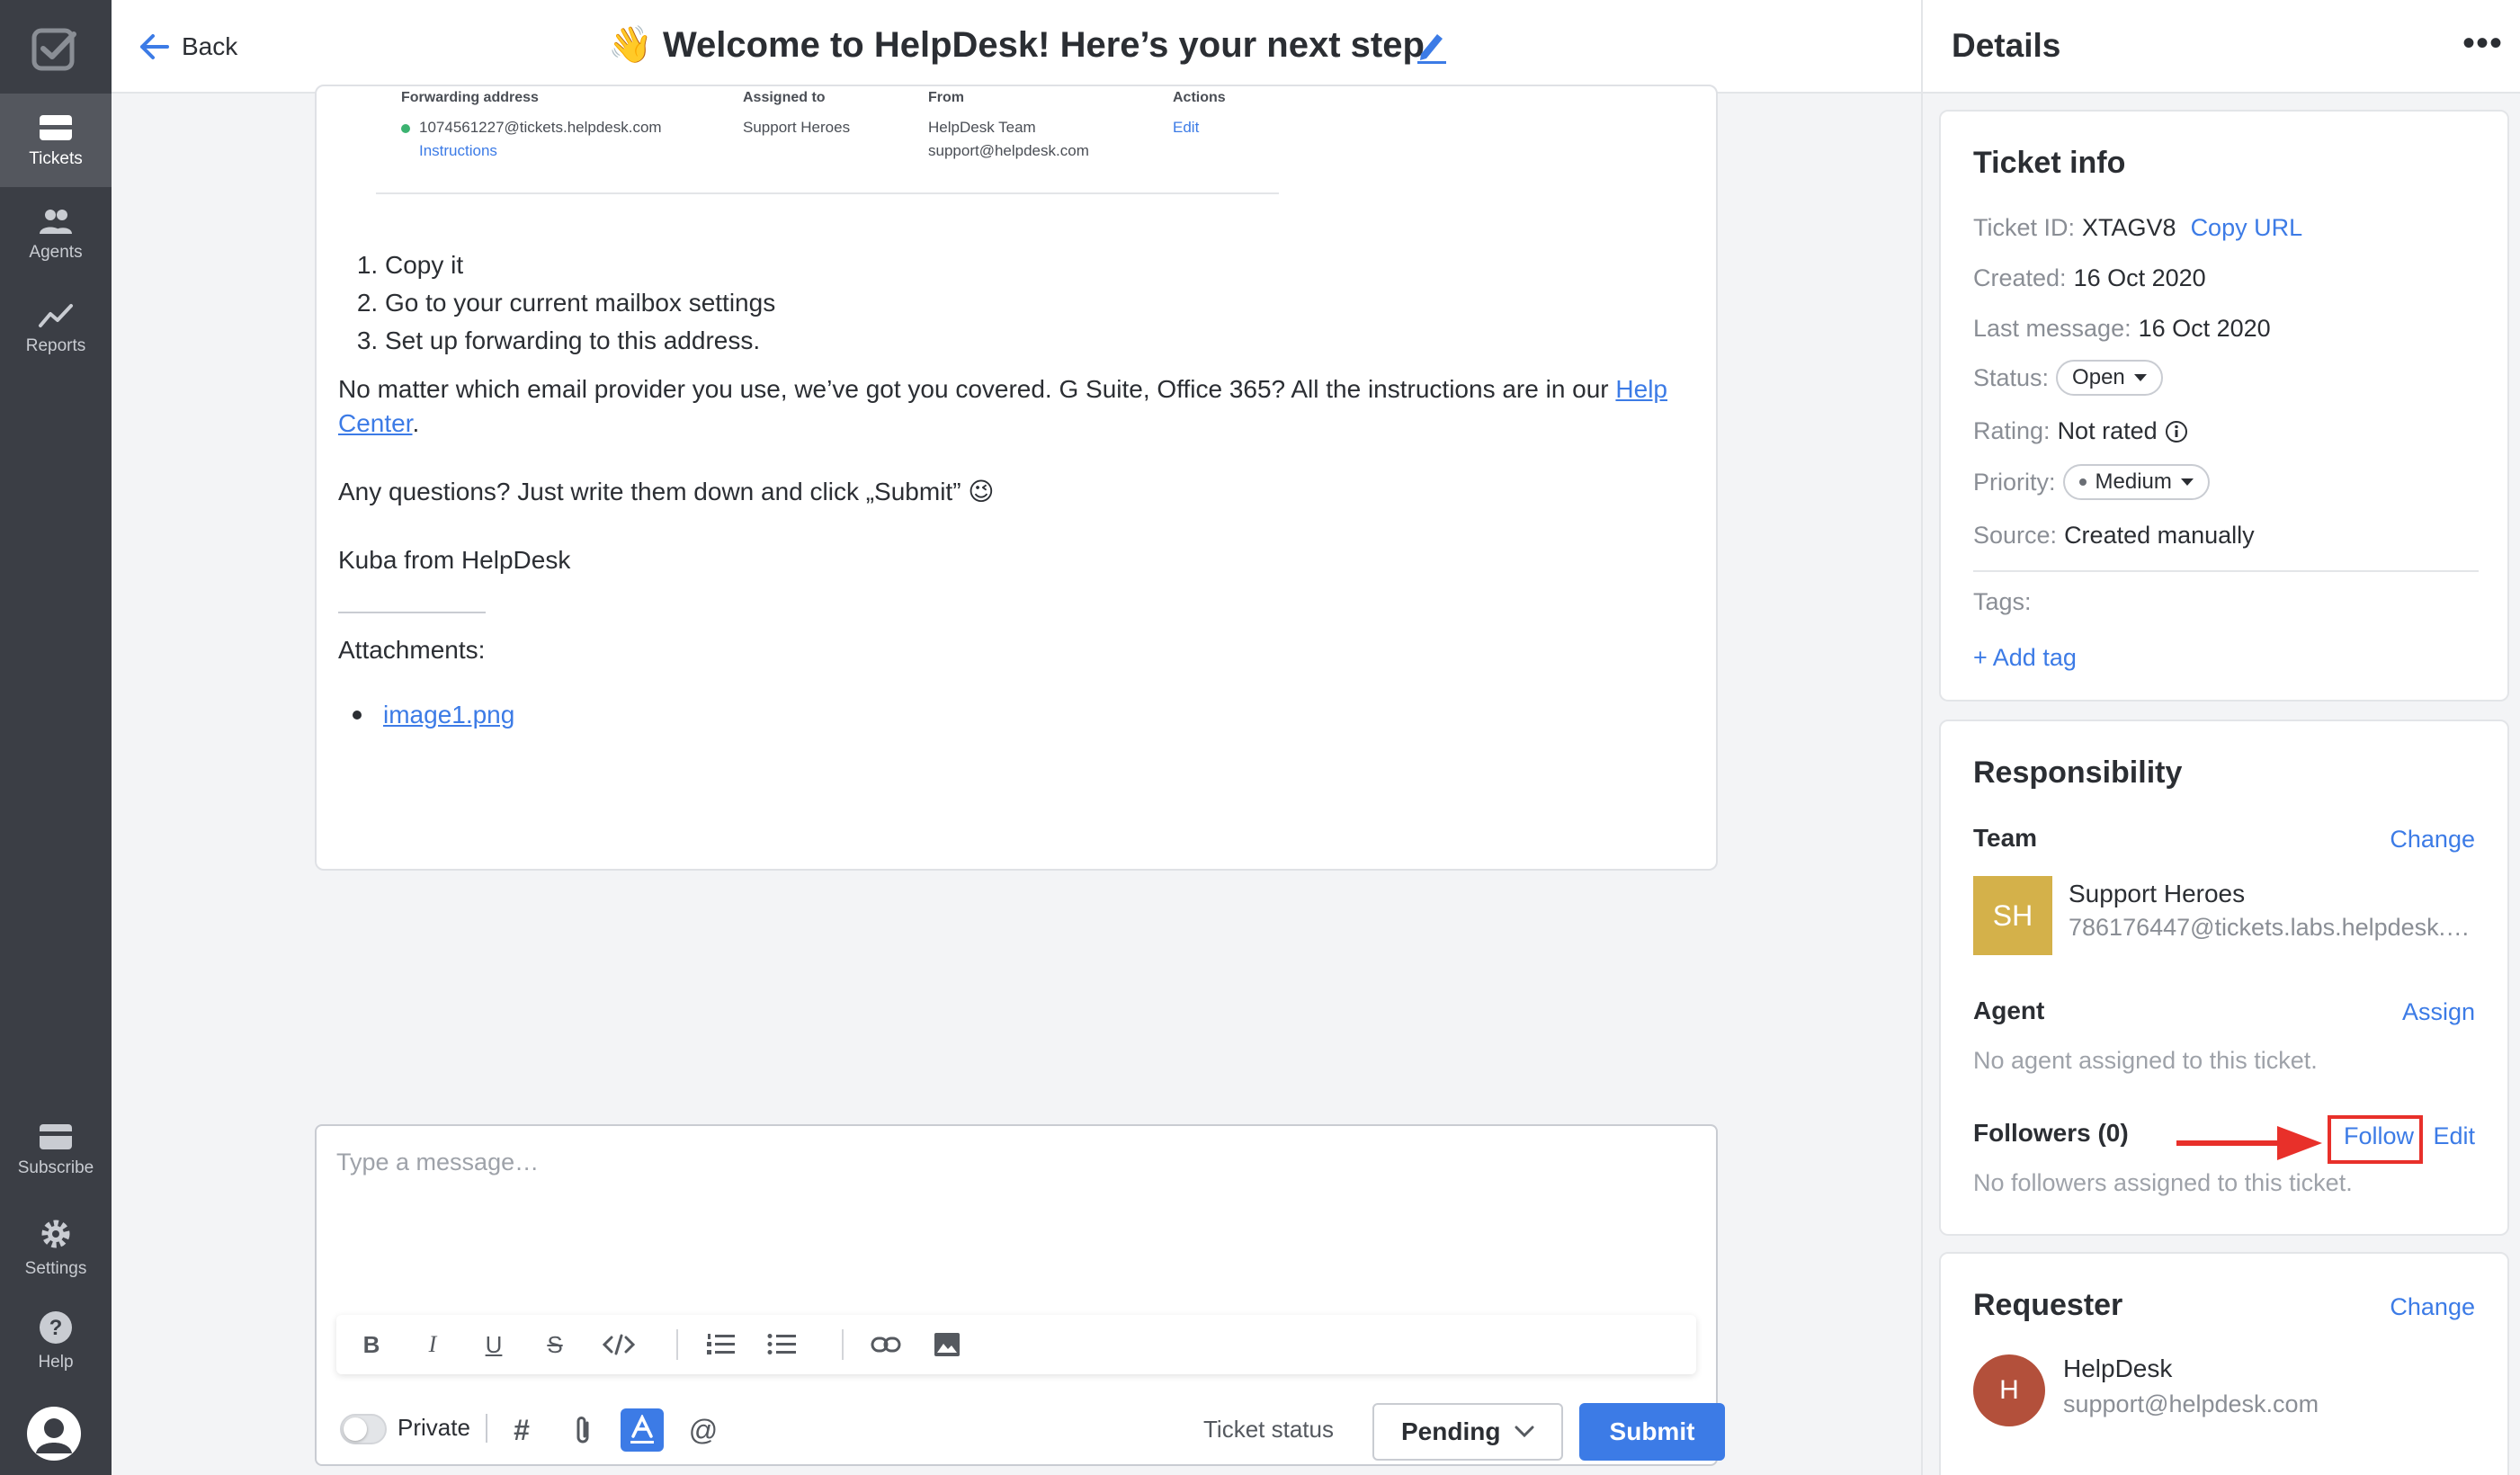  Describe the element at coordinates (2083, 482) in the screenshot. I see `priority-dot` at that location.